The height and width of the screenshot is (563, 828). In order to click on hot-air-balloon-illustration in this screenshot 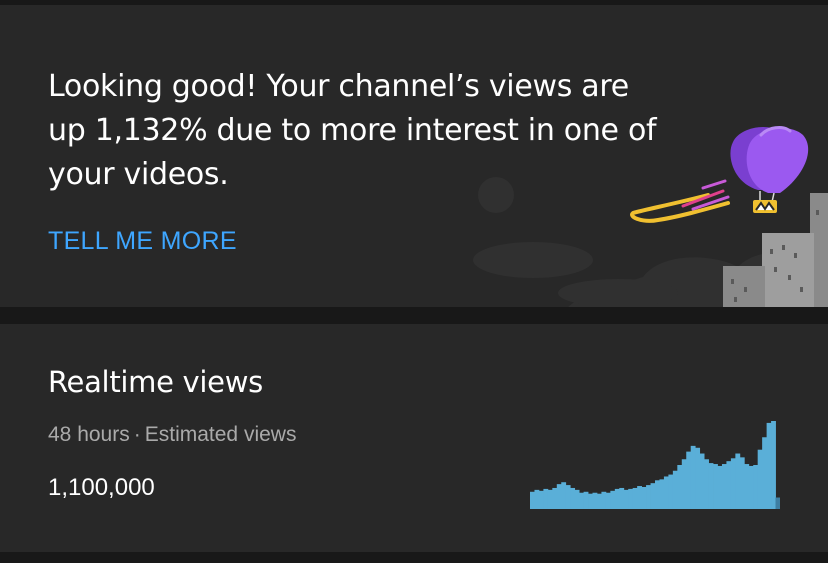, I will do `click(650, 216)`.